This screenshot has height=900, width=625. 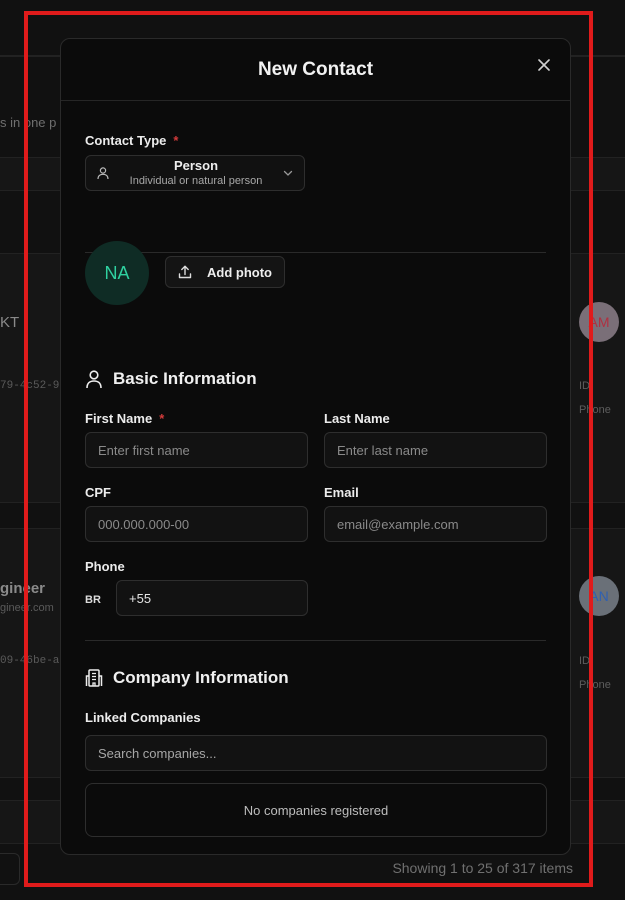 I want to click on first-name-label-row: First Name *, so click(x=124, y=419).